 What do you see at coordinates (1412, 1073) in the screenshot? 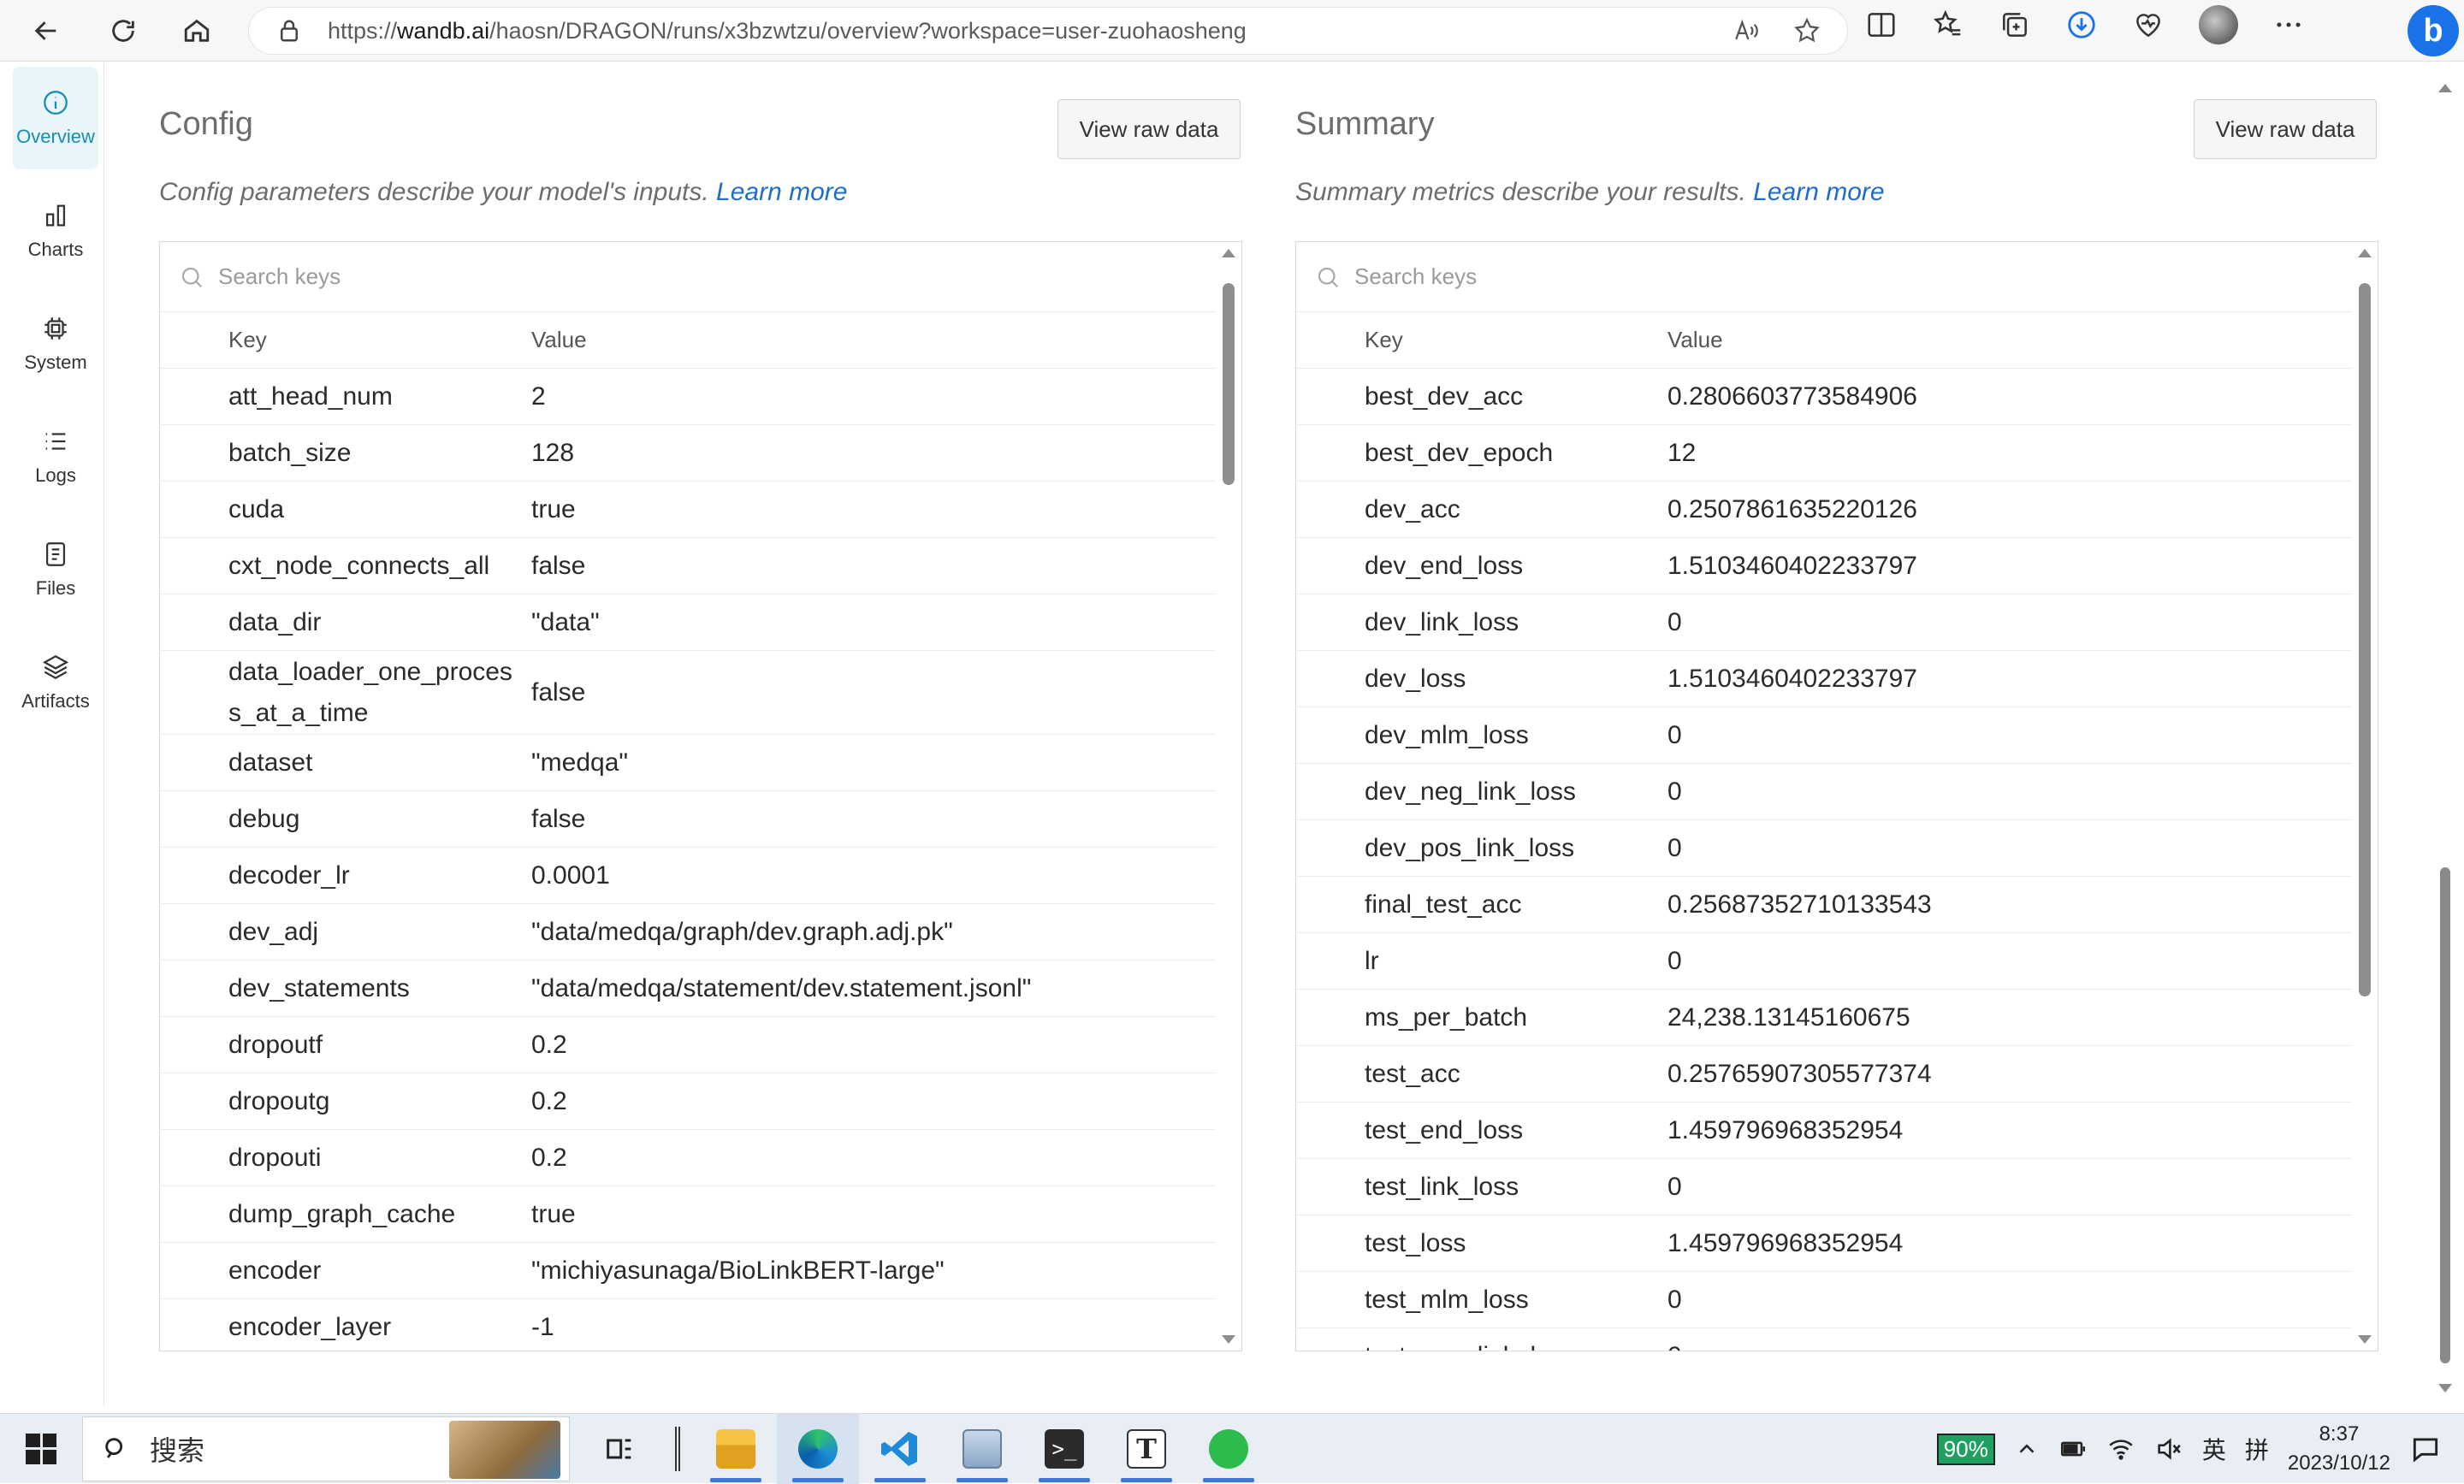
I see `row-key: test_acc` at bounding box center [1412, 1073].